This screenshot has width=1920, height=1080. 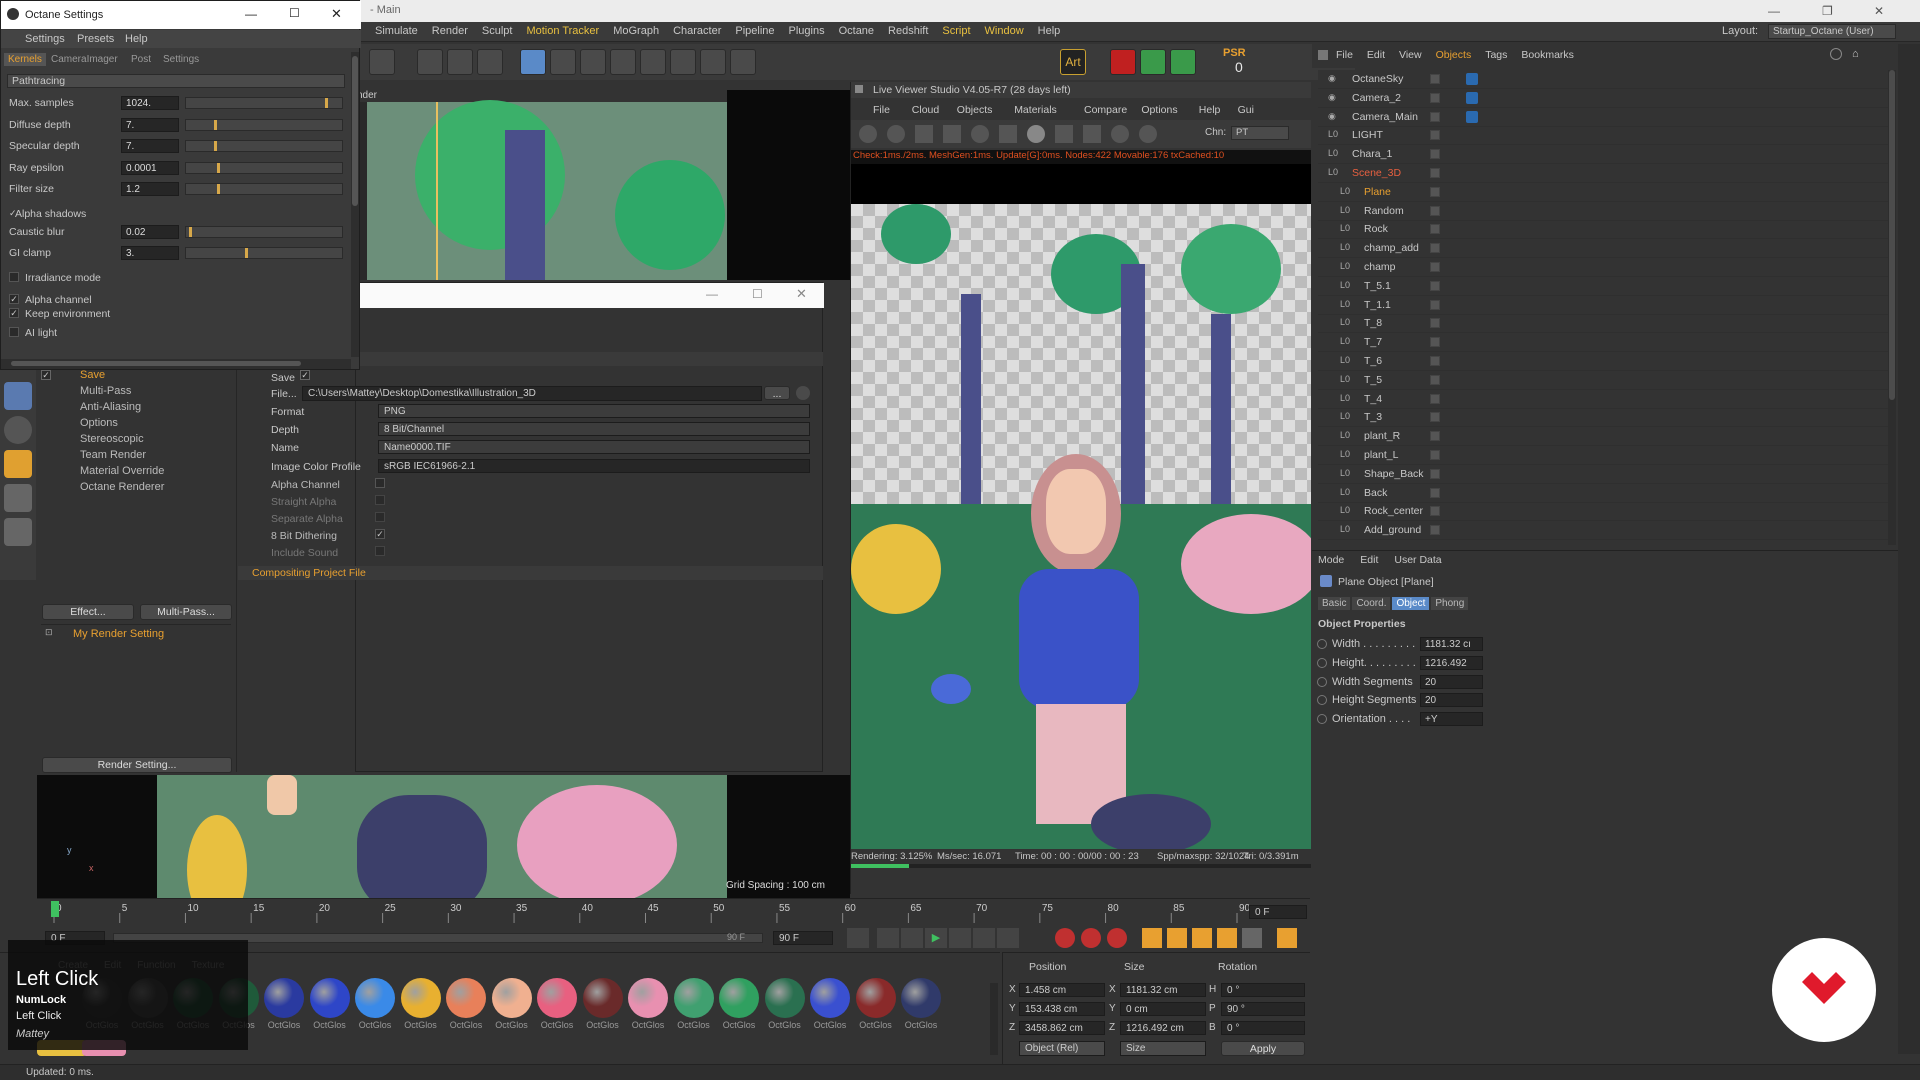 I want to click on os-param-4-slider, so click(x=264, y=189).